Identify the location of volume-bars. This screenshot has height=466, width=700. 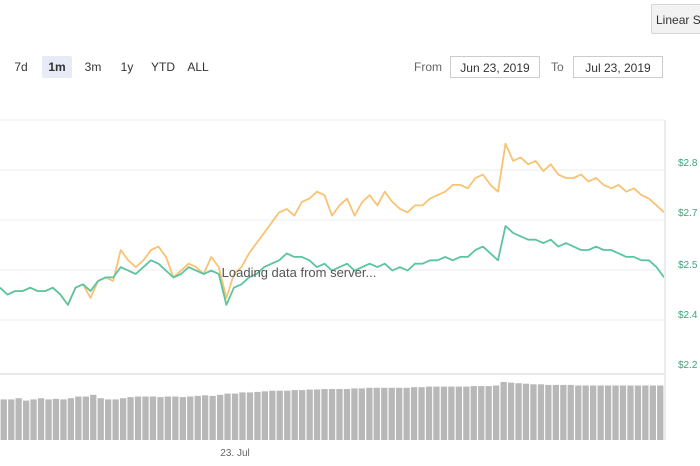
(332, 411).